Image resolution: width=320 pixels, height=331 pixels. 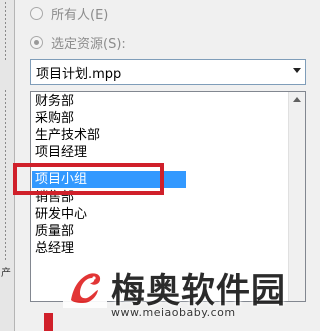 What do you see at coordinates (85, 287) in the screenshot?
I see `watermark-logo` at bounding box center [85, 287].